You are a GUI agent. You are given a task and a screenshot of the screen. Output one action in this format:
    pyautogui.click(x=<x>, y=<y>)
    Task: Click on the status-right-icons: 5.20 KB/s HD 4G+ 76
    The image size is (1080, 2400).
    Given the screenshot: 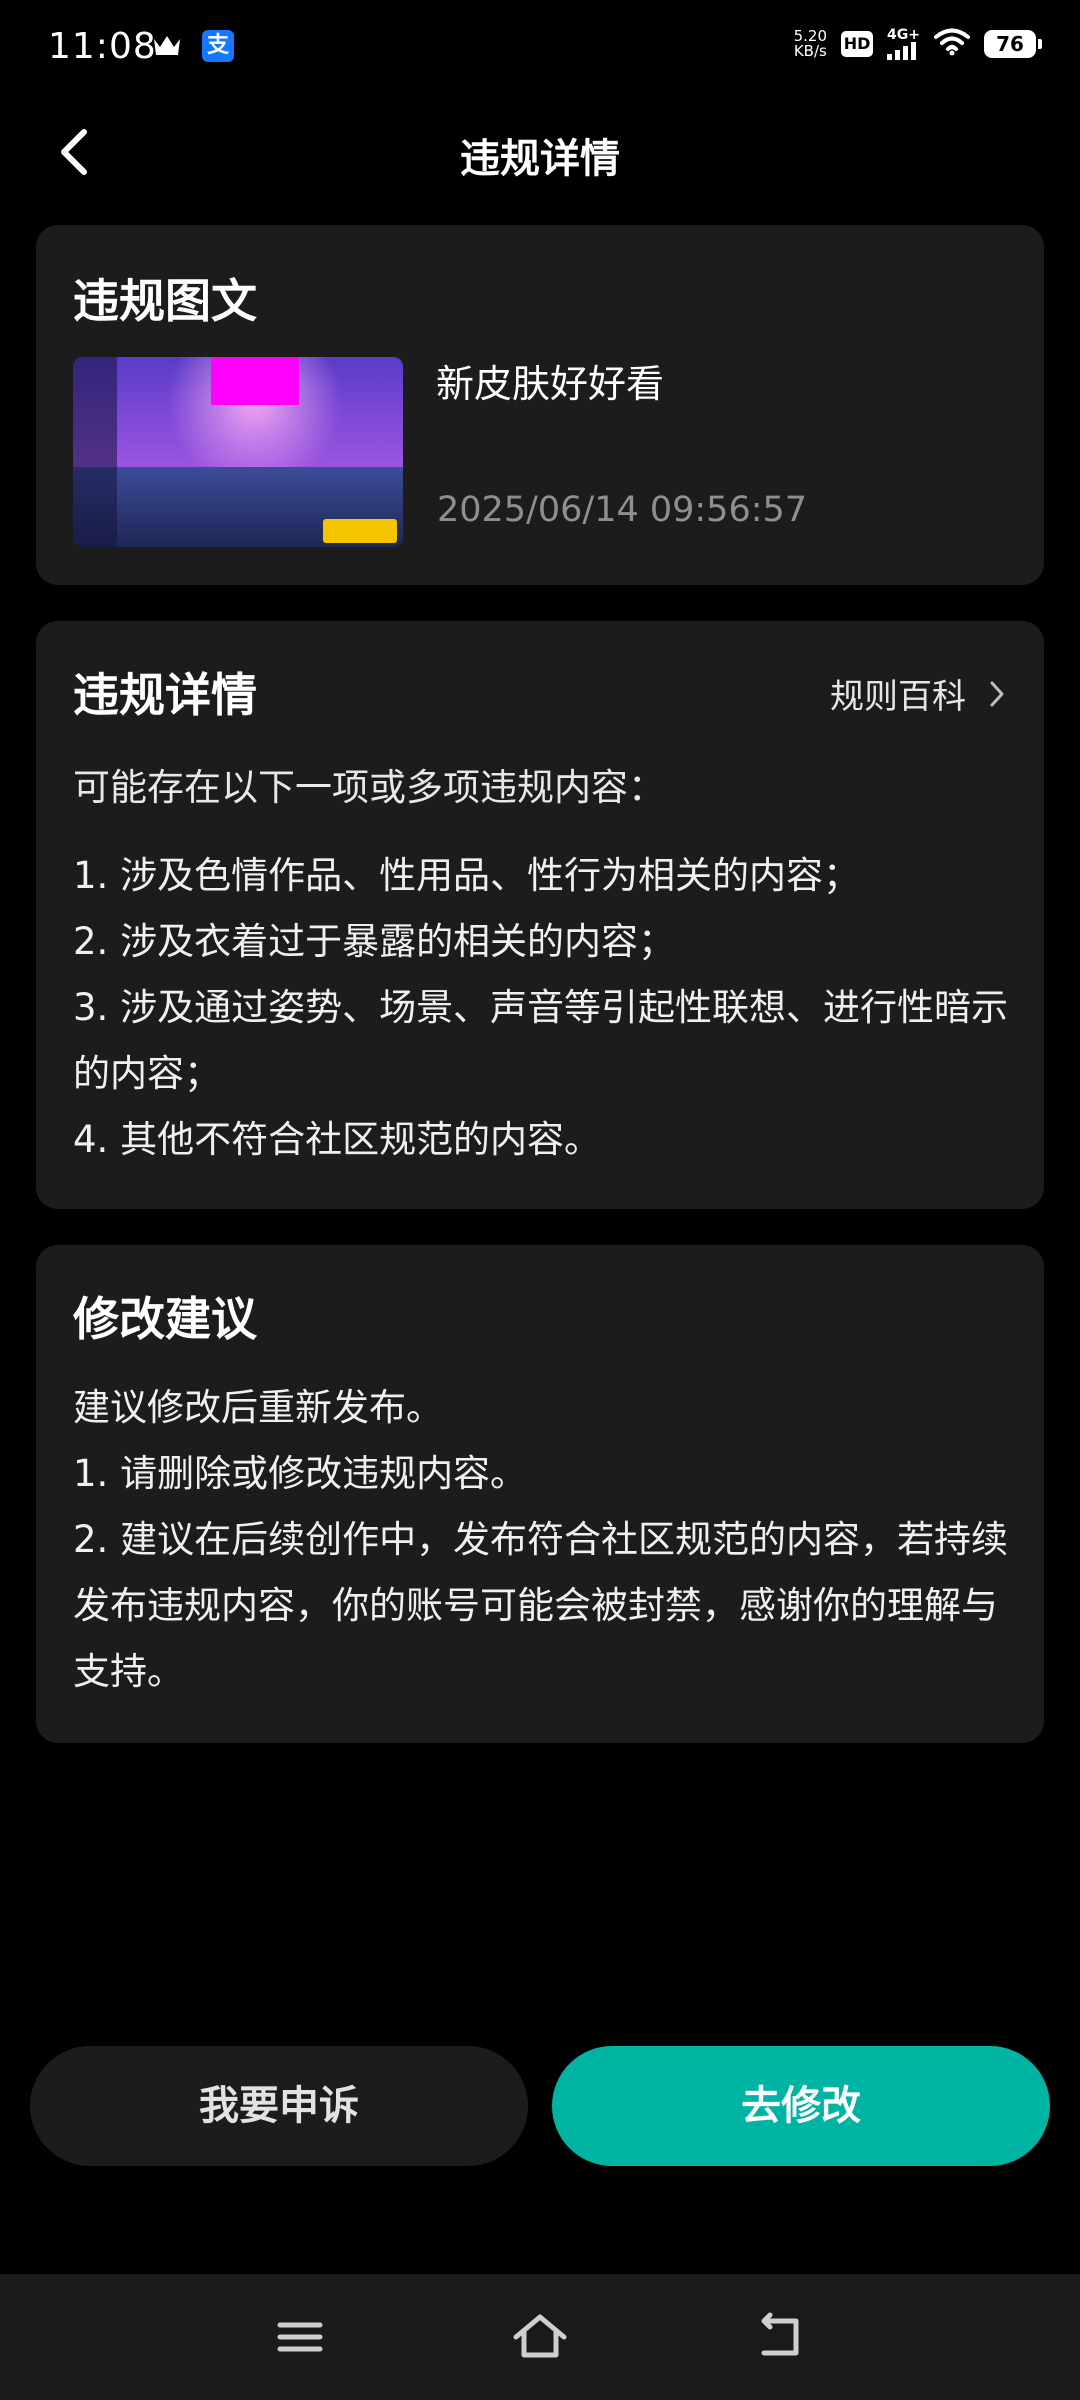 What is the action you would take?
    pyautogui.click(x=918, y=44)
    